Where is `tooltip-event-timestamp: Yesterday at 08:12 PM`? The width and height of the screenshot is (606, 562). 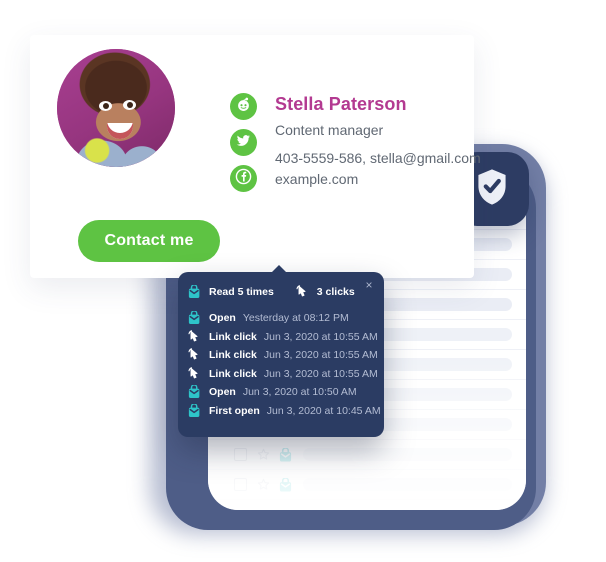 tooltip-event-timestamp: Yesterday at 08:12 PM is located at coordinates (295, 318).